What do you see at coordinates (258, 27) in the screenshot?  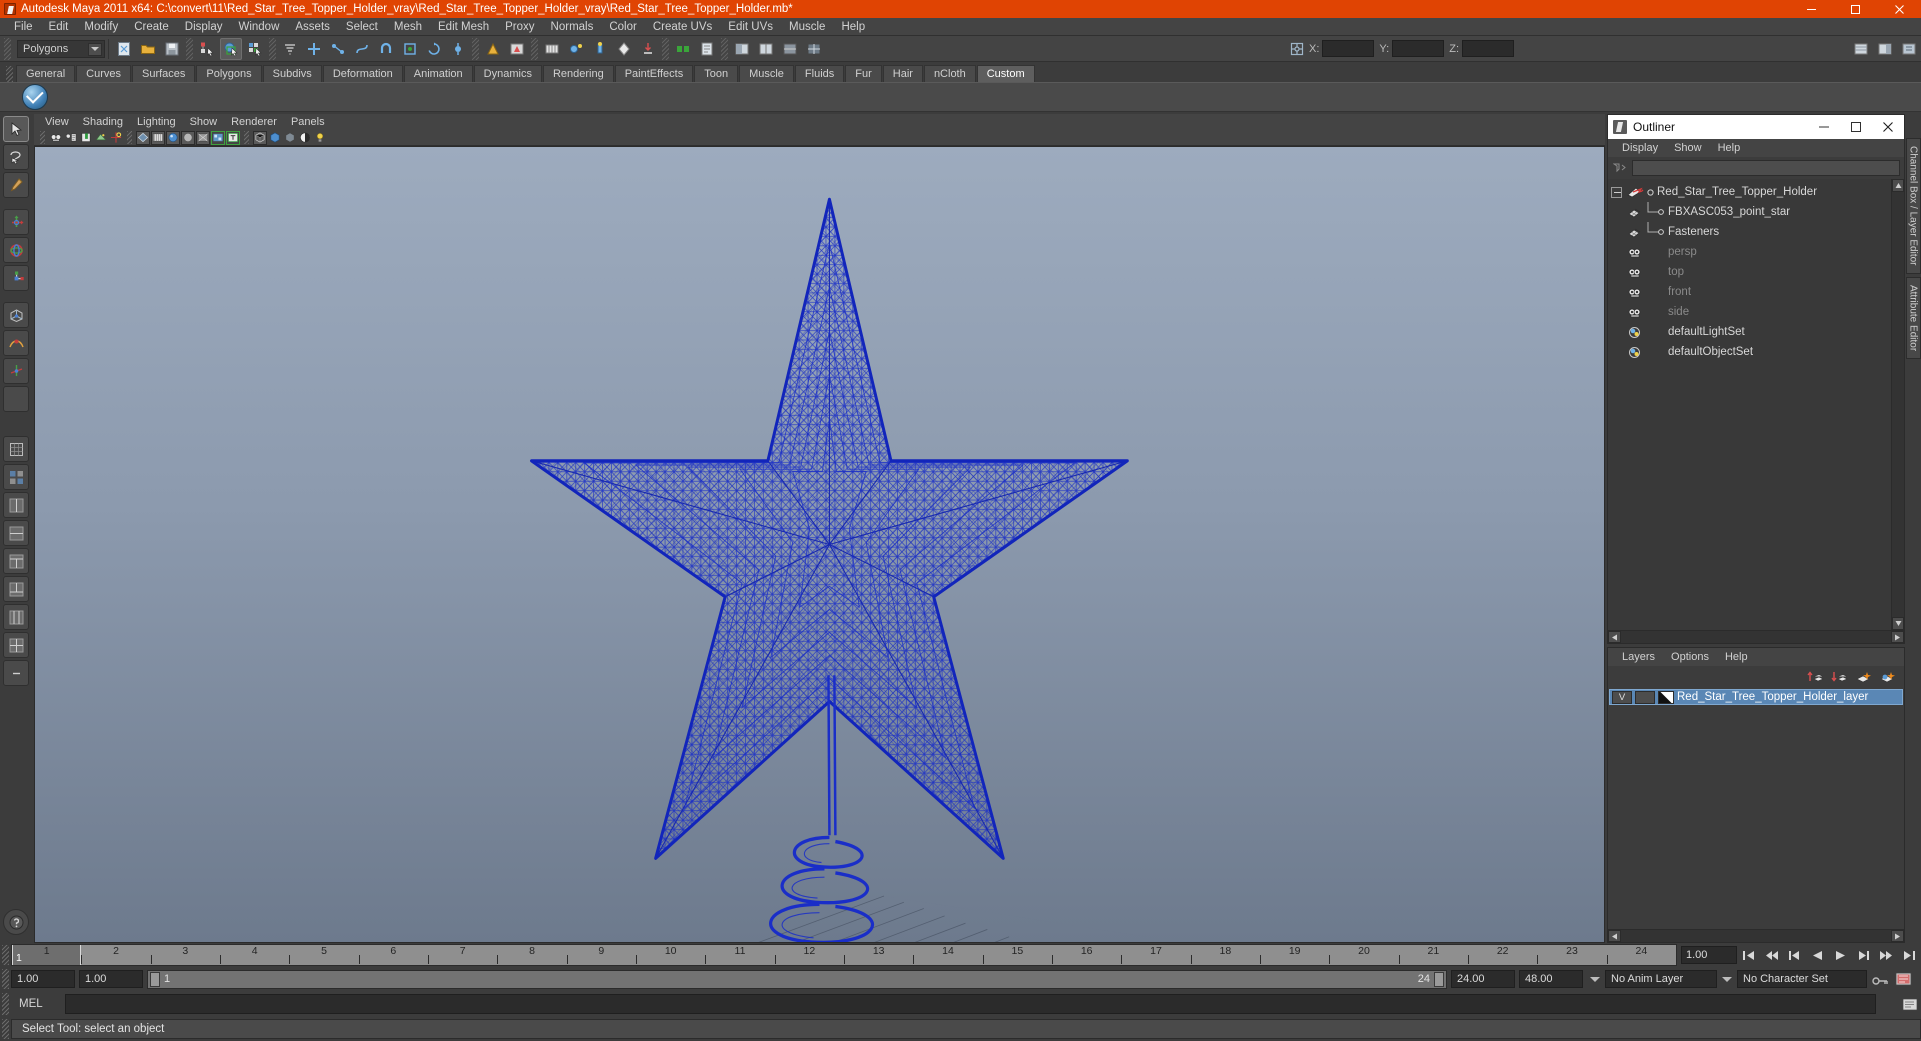 I see `menu-item-window: Window` at bounding box center [258, 27].